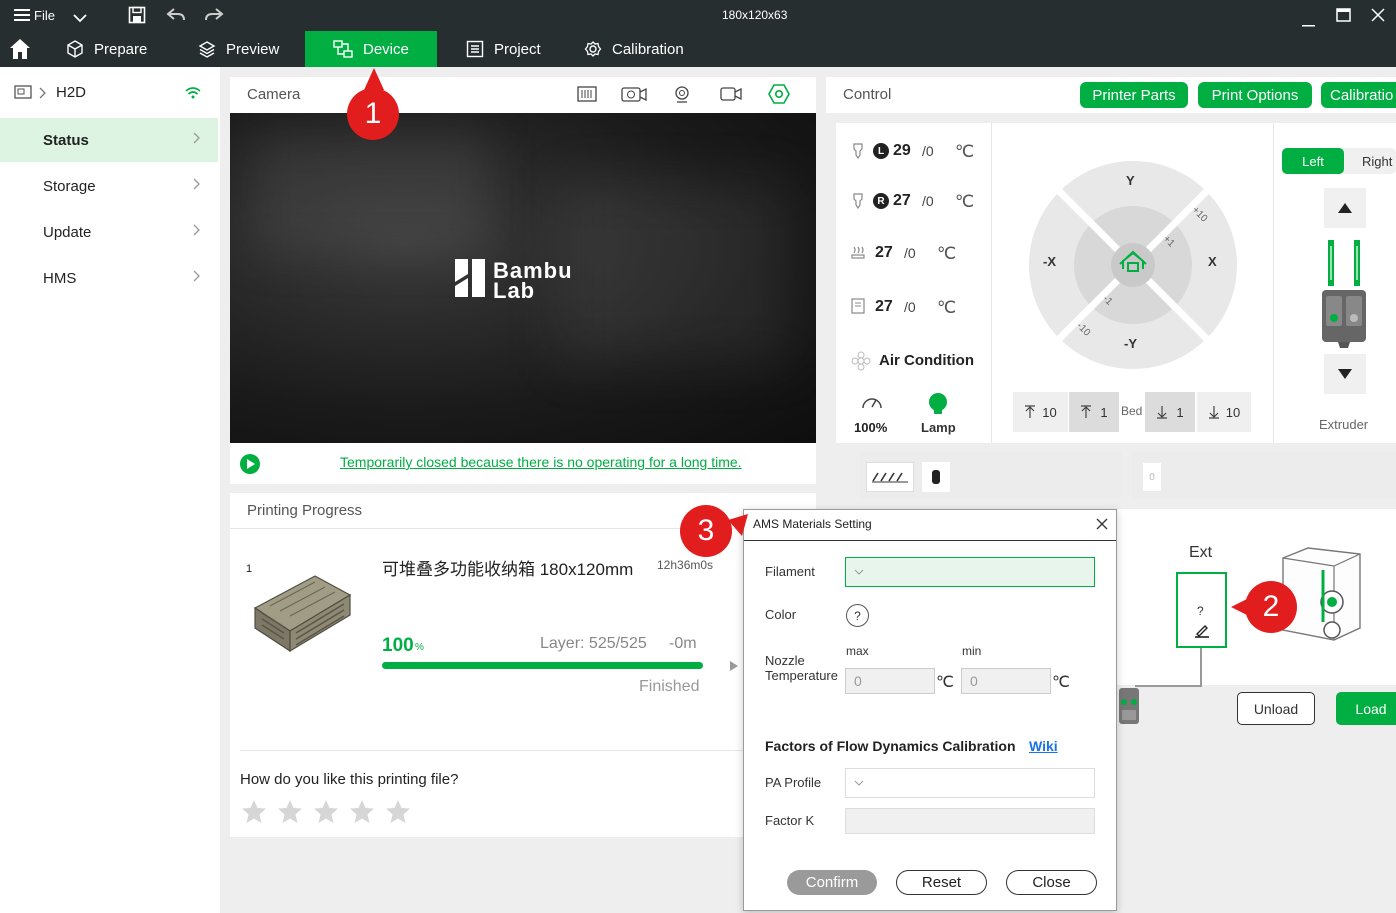 Image resolution: width=1396 pixels, height=913 pixels. Describe the element at coordinates (731, 95) in the screenshot. I see `record-icon` at that location.